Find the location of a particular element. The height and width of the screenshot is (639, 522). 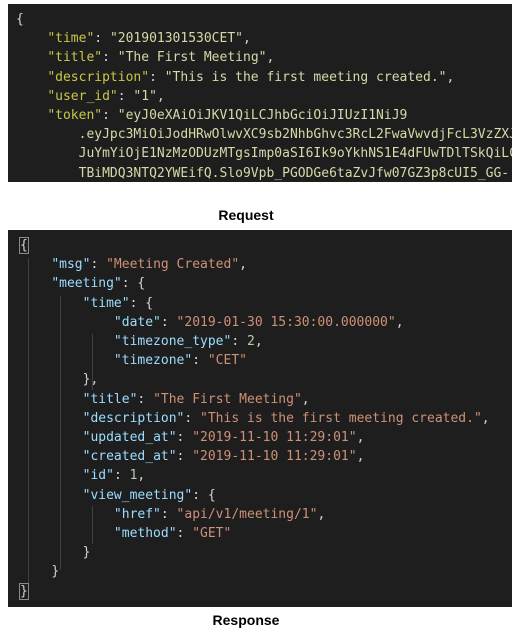

code-line: "id": 1, is located at coordinates (260, 475).